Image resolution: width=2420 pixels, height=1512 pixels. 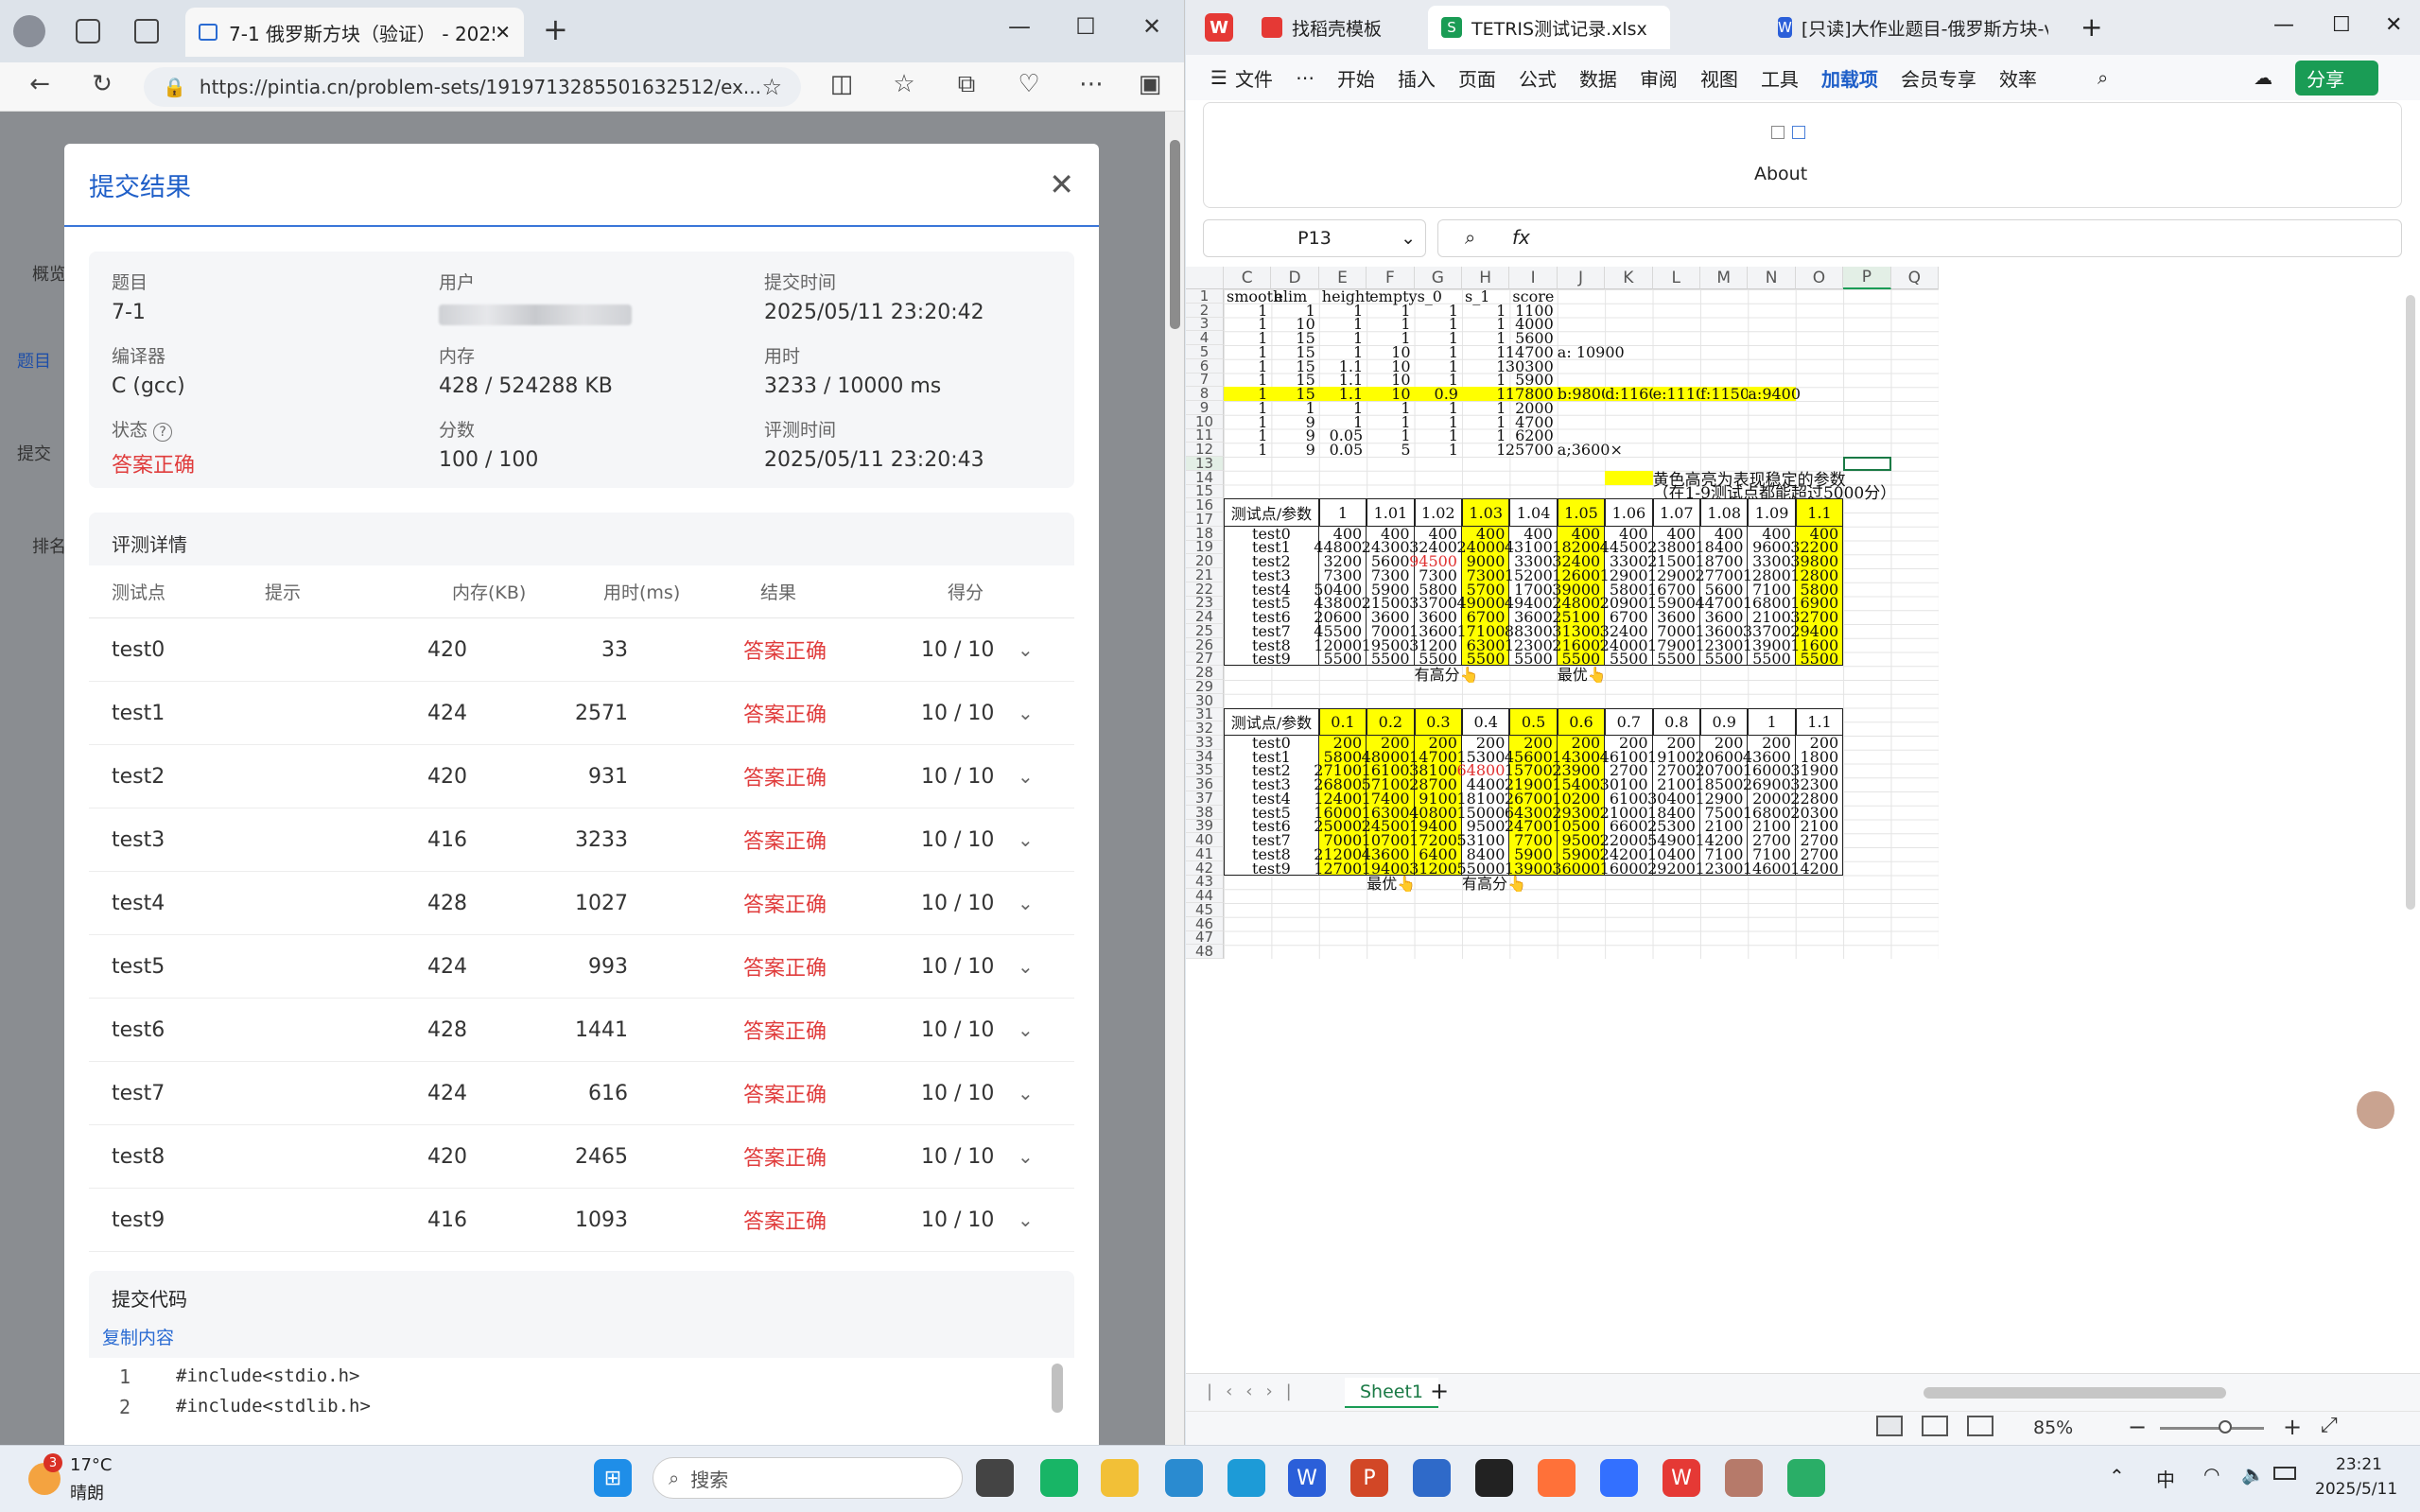 What do you see at coordinates (1676, 278) in the screenshot?
I see `column-header: L` at bounding box center [1676, 278].